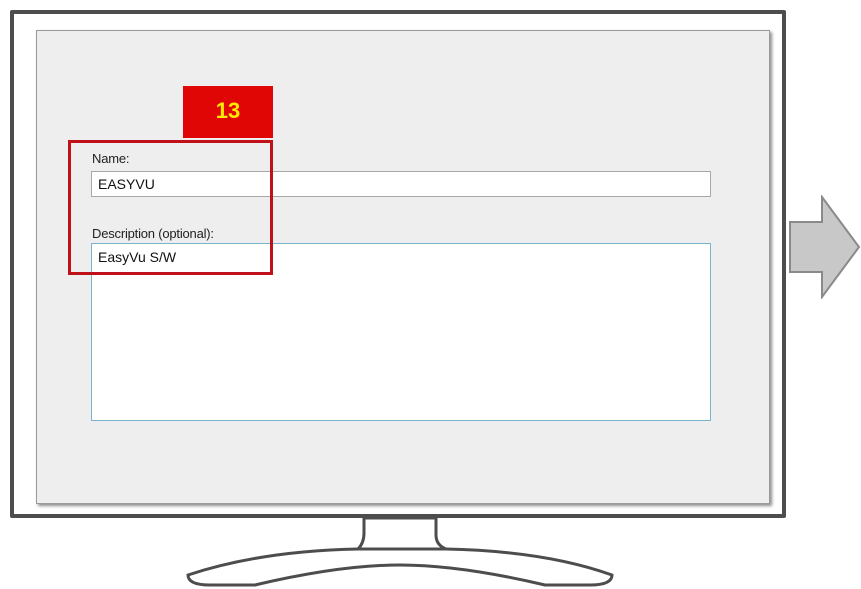  Describe the element at coordinates (170, 207) in the screenshot. I see `highlight-box` at that location.